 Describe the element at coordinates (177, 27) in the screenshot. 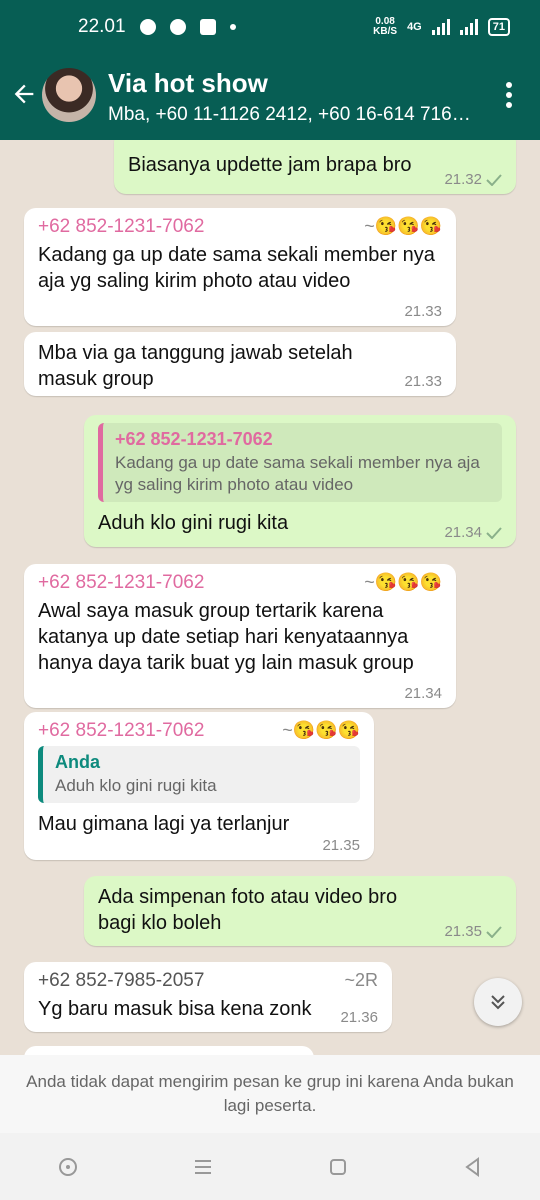

I see `app-notification-icon` at that location.